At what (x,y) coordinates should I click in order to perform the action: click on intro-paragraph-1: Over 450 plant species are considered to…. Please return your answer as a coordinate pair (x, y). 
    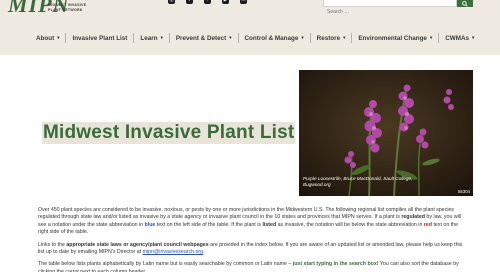
    Looking at the image, I should click on (250, 221).